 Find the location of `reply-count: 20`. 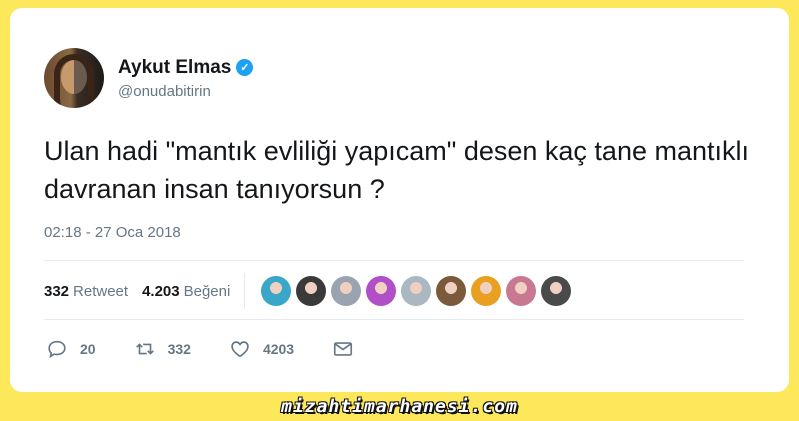

reply-count: 20 is located at coordinates (88, 349).